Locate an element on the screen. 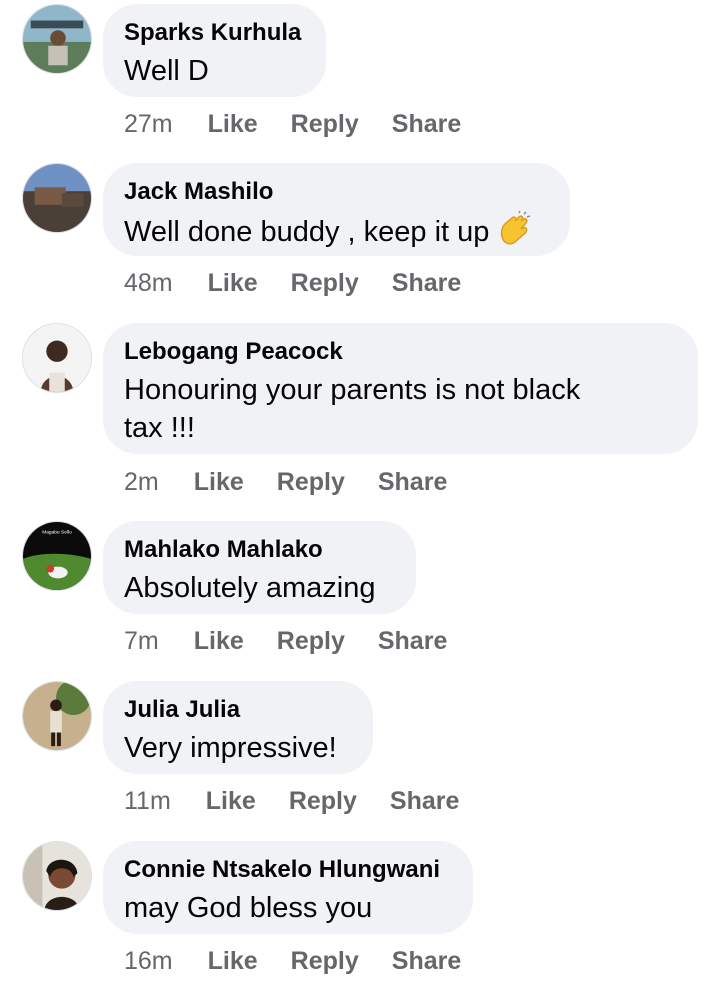 This screenshot has width=720, height=988. comment-text: Very impressive! is located at coordinates (230, 748).